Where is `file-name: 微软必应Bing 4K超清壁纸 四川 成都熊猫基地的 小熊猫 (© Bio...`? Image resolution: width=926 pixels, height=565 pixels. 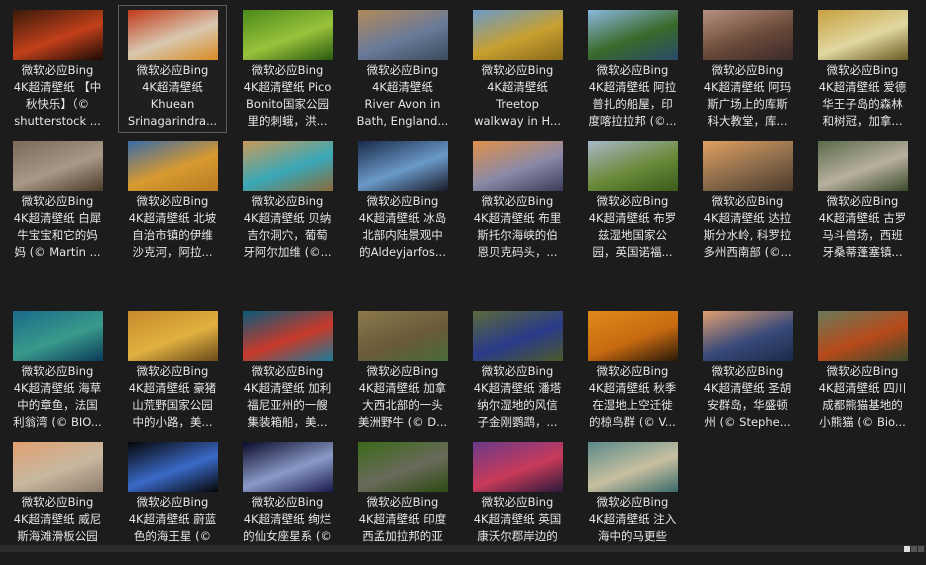 file-name: 微软必应Bing 4K超清壁纸 四川 成都熊猫基地的 小熊猫 (© Bio... is located at coordinates (862, 396).